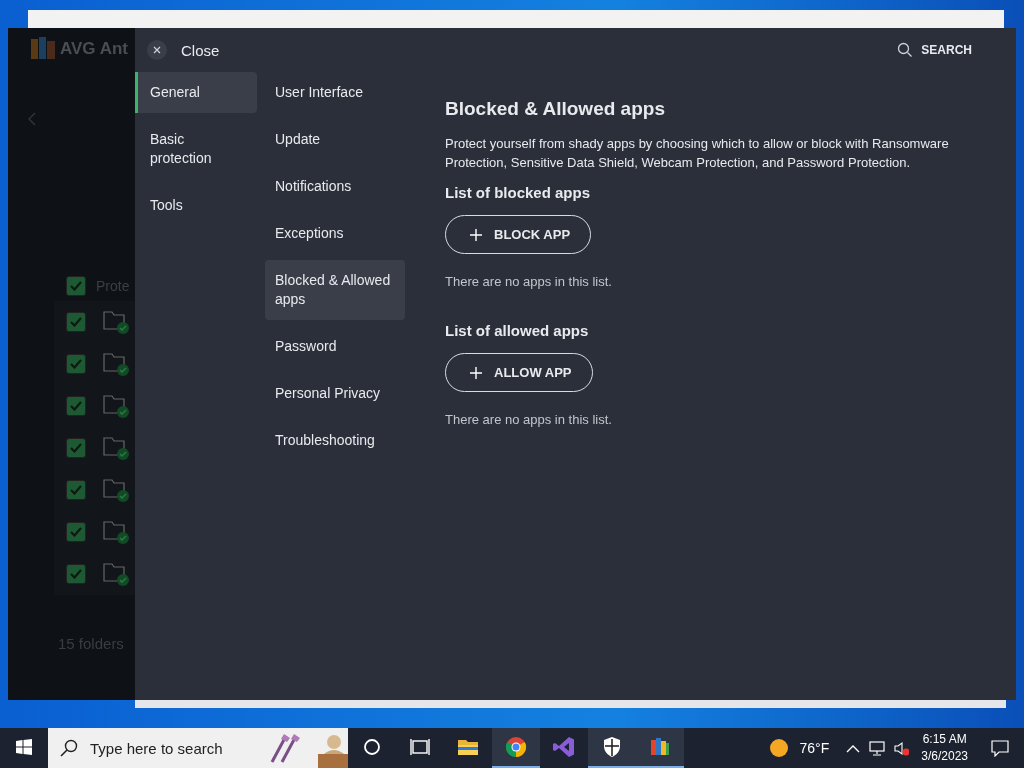 This screenshot has height=768, width=1024. What do you see at coordinates (877, 748) in the screenshot?
I see `network-icon` at bounding box center [877, 748].